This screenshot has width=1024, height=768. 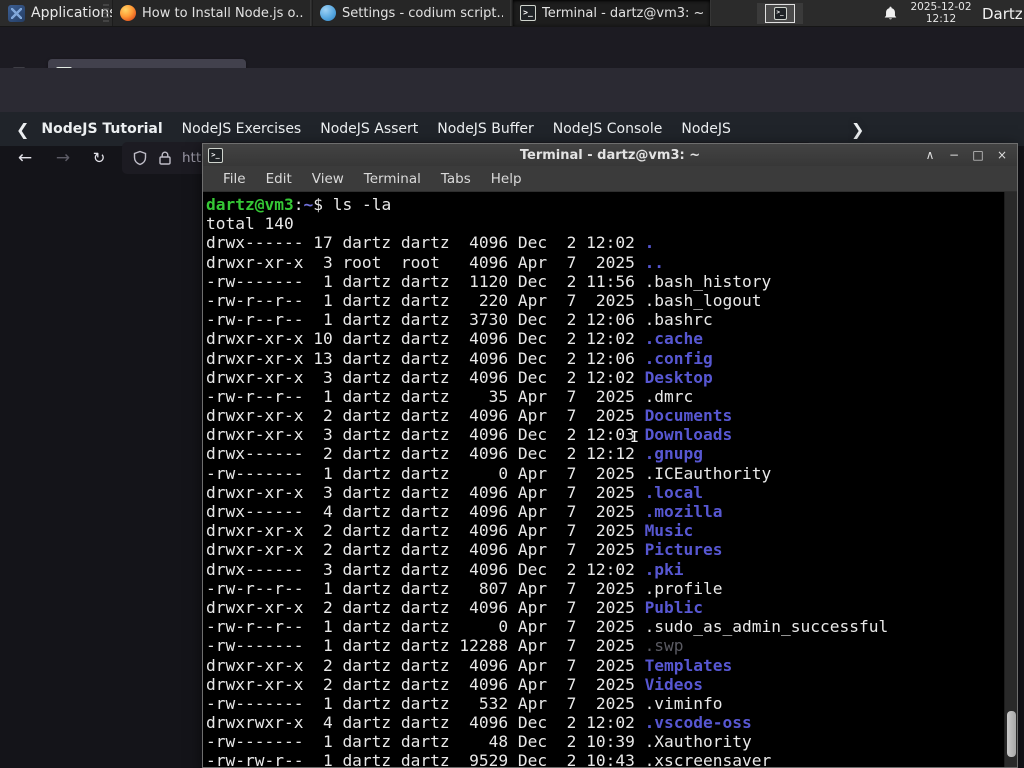 I want to click on file-name: .bash_history, so click(x=708, y=281).